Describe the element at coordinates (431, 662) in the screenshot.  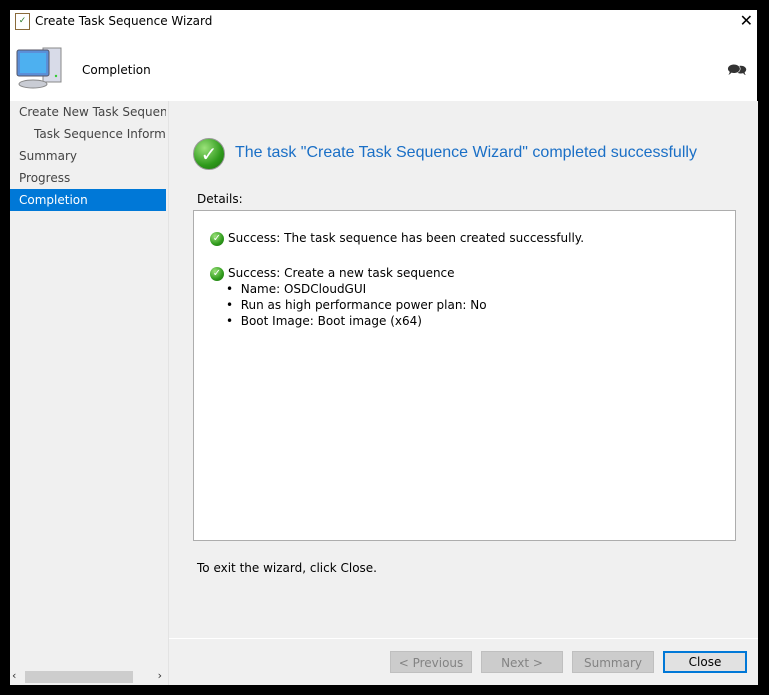
I see `previous-button: < Previous` at that location.